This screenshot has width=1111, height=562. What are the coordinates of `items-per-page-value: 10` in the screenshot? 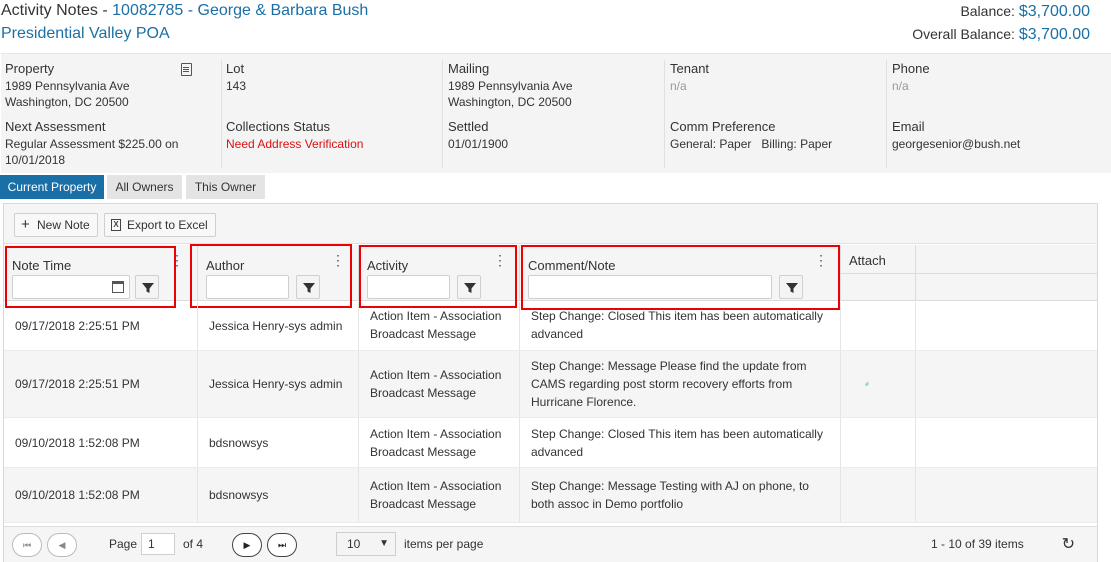 It's located at (354, 544).